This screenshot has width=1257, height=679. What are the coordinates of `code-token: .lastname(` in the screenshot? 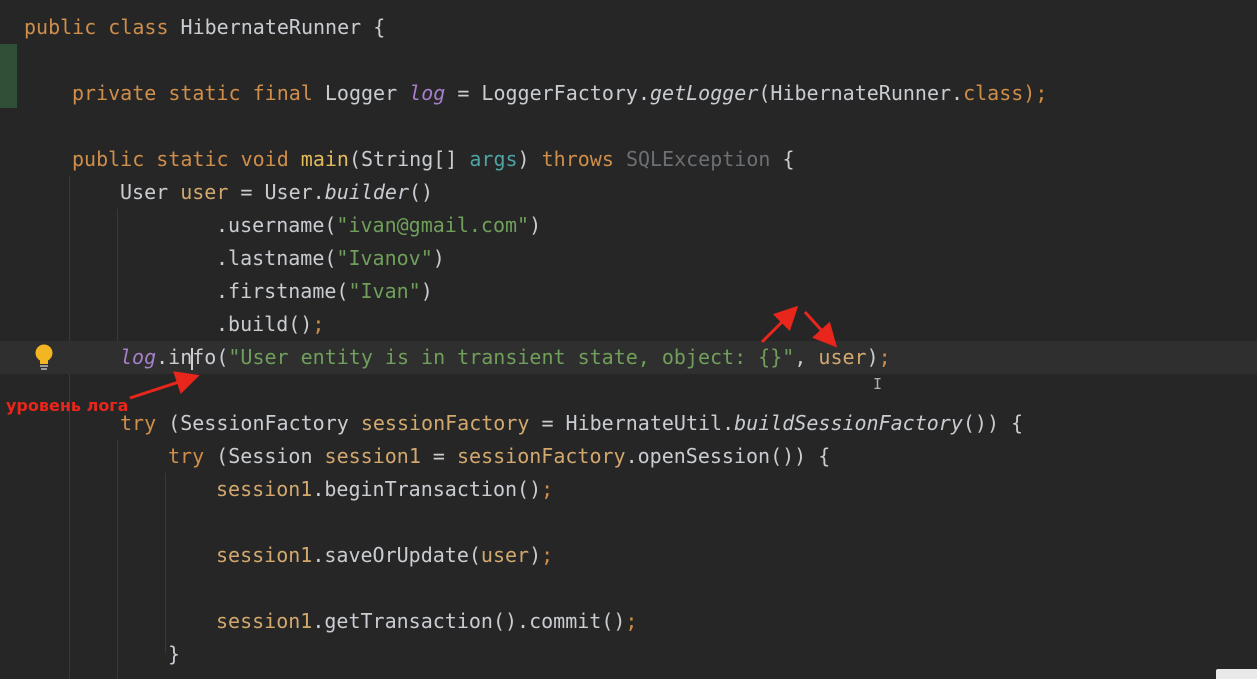 It's located at (276, 258).